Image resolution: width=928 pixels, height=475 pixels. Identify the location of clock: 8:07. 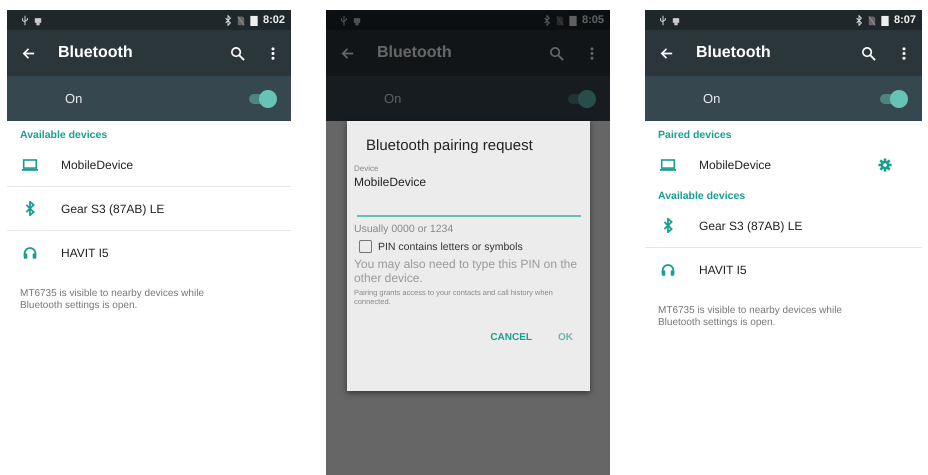
(905, 20).